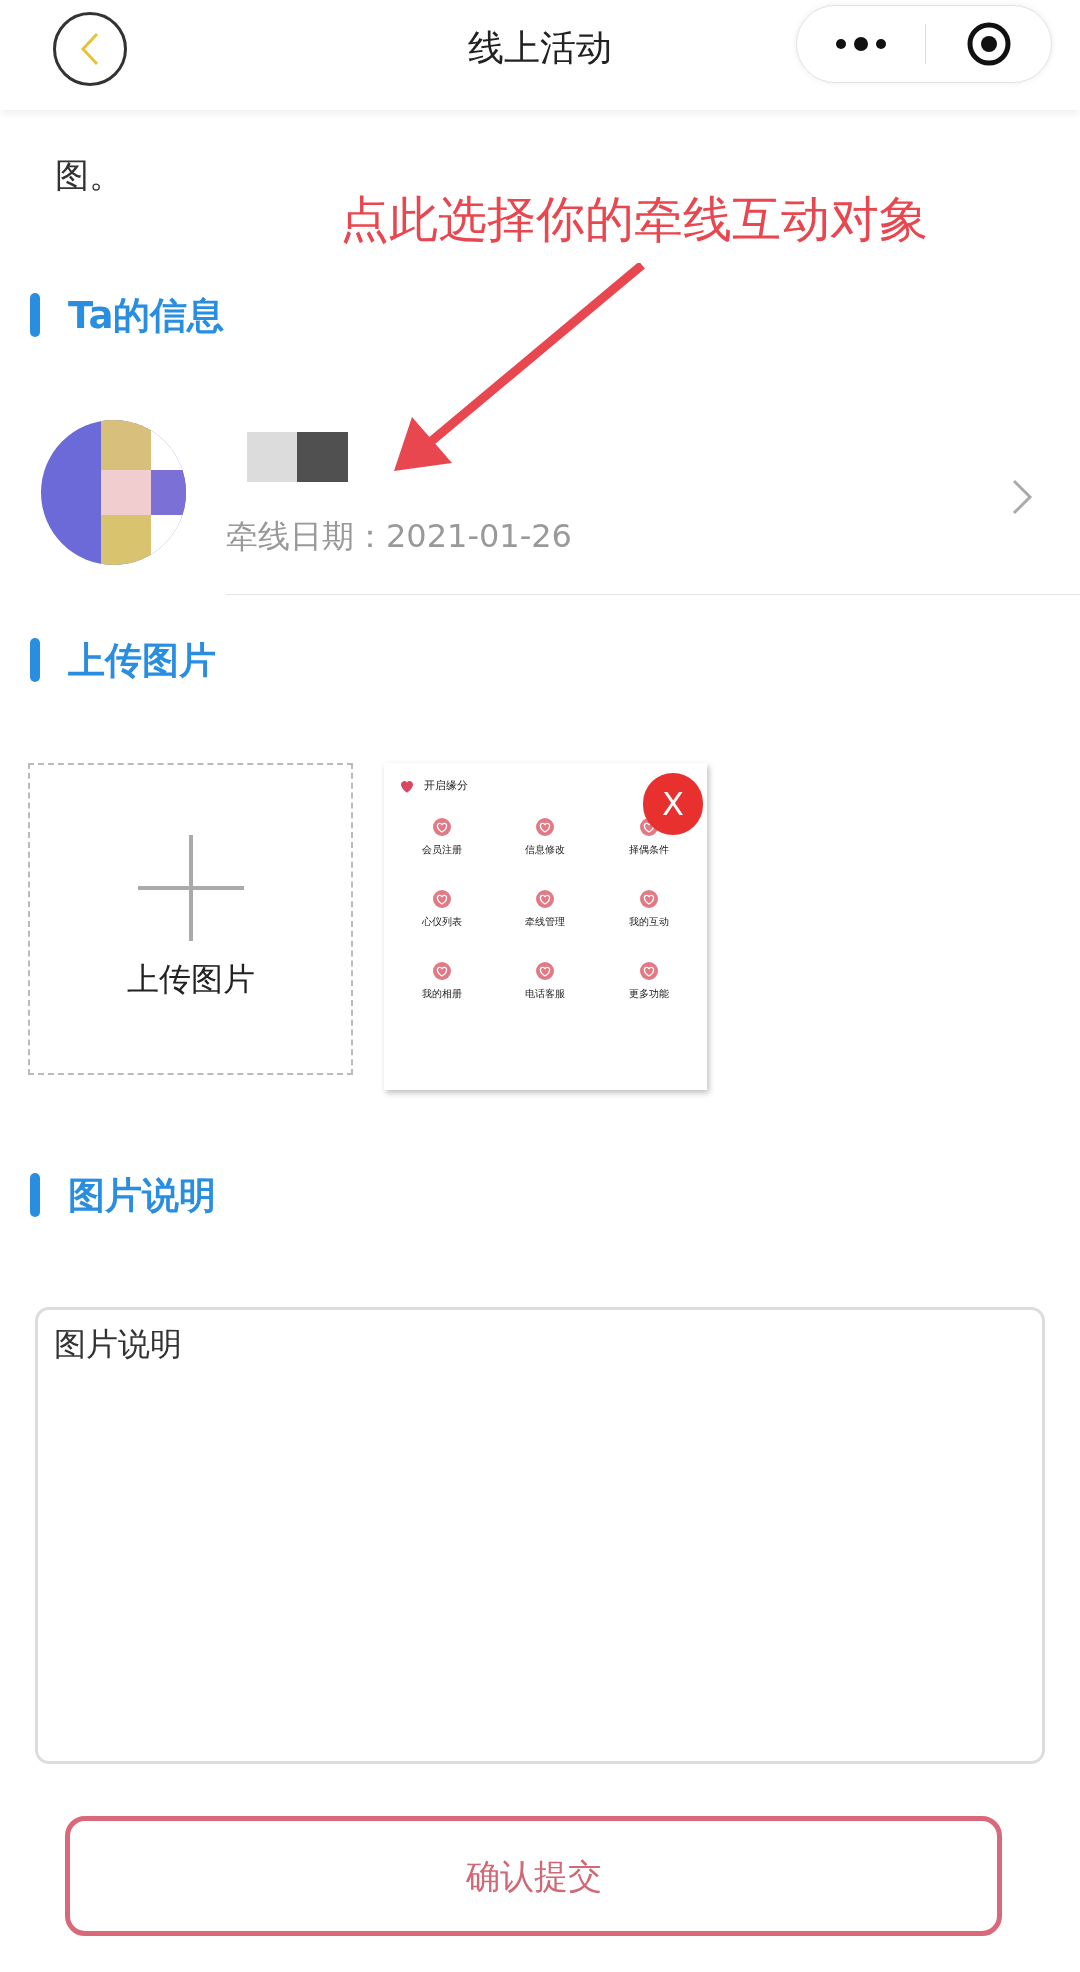 This screenshot has width=1080, height=1972. What do you see at coordinates (540, 492) in the screenshot?
I see `partner-row: 牵线日期：2021-01-26` at bounding box center [540, 492].